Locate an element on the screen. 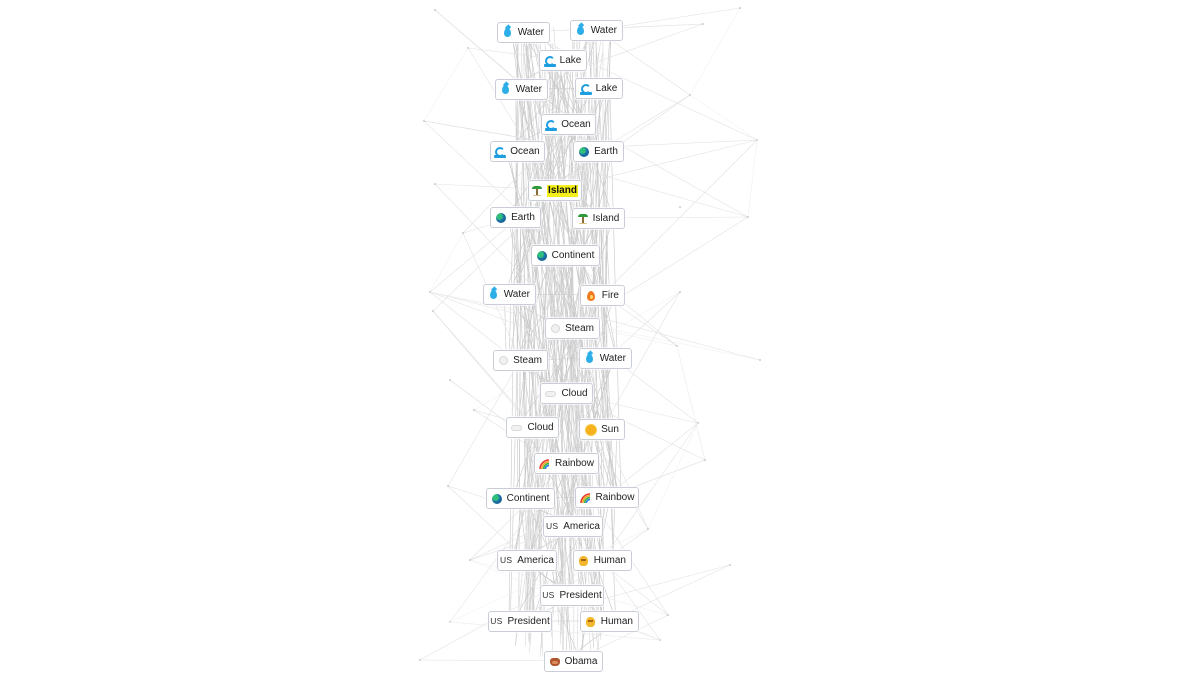  element-card-fire: Fire is located at coordinates (602, 295).